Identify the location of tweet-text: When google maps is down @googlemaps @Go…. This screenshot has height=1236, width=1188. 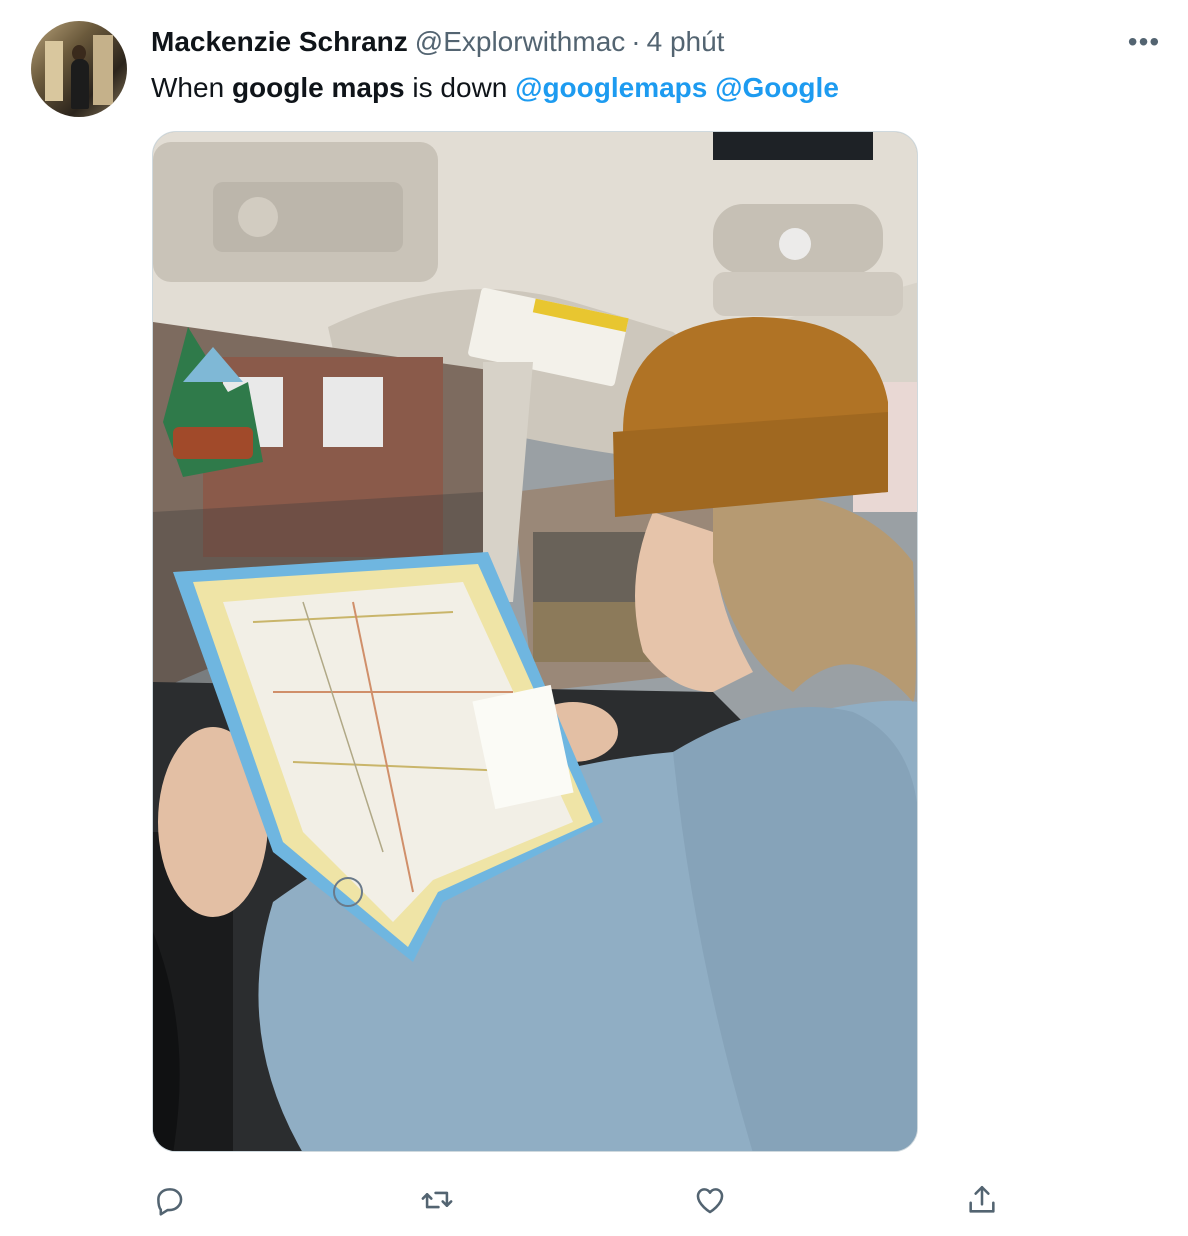
(495, 88).